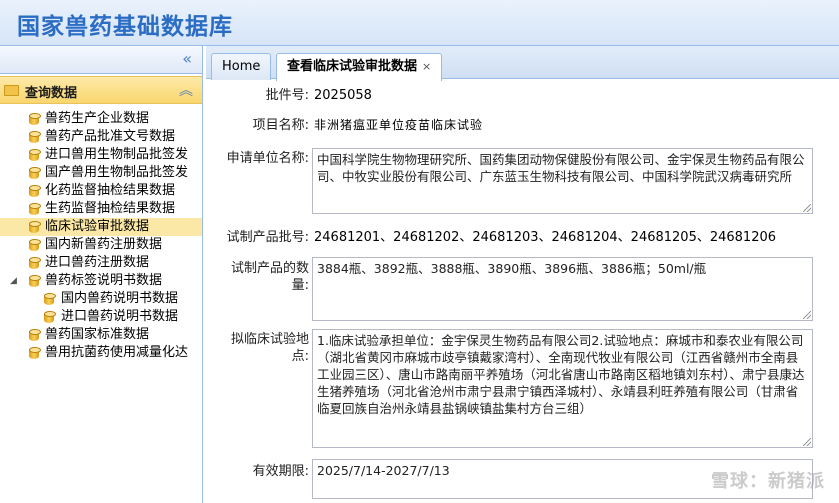 The image size is (839, 503). I want to click on double-chevron-left-icon: «, so click(187, 59).